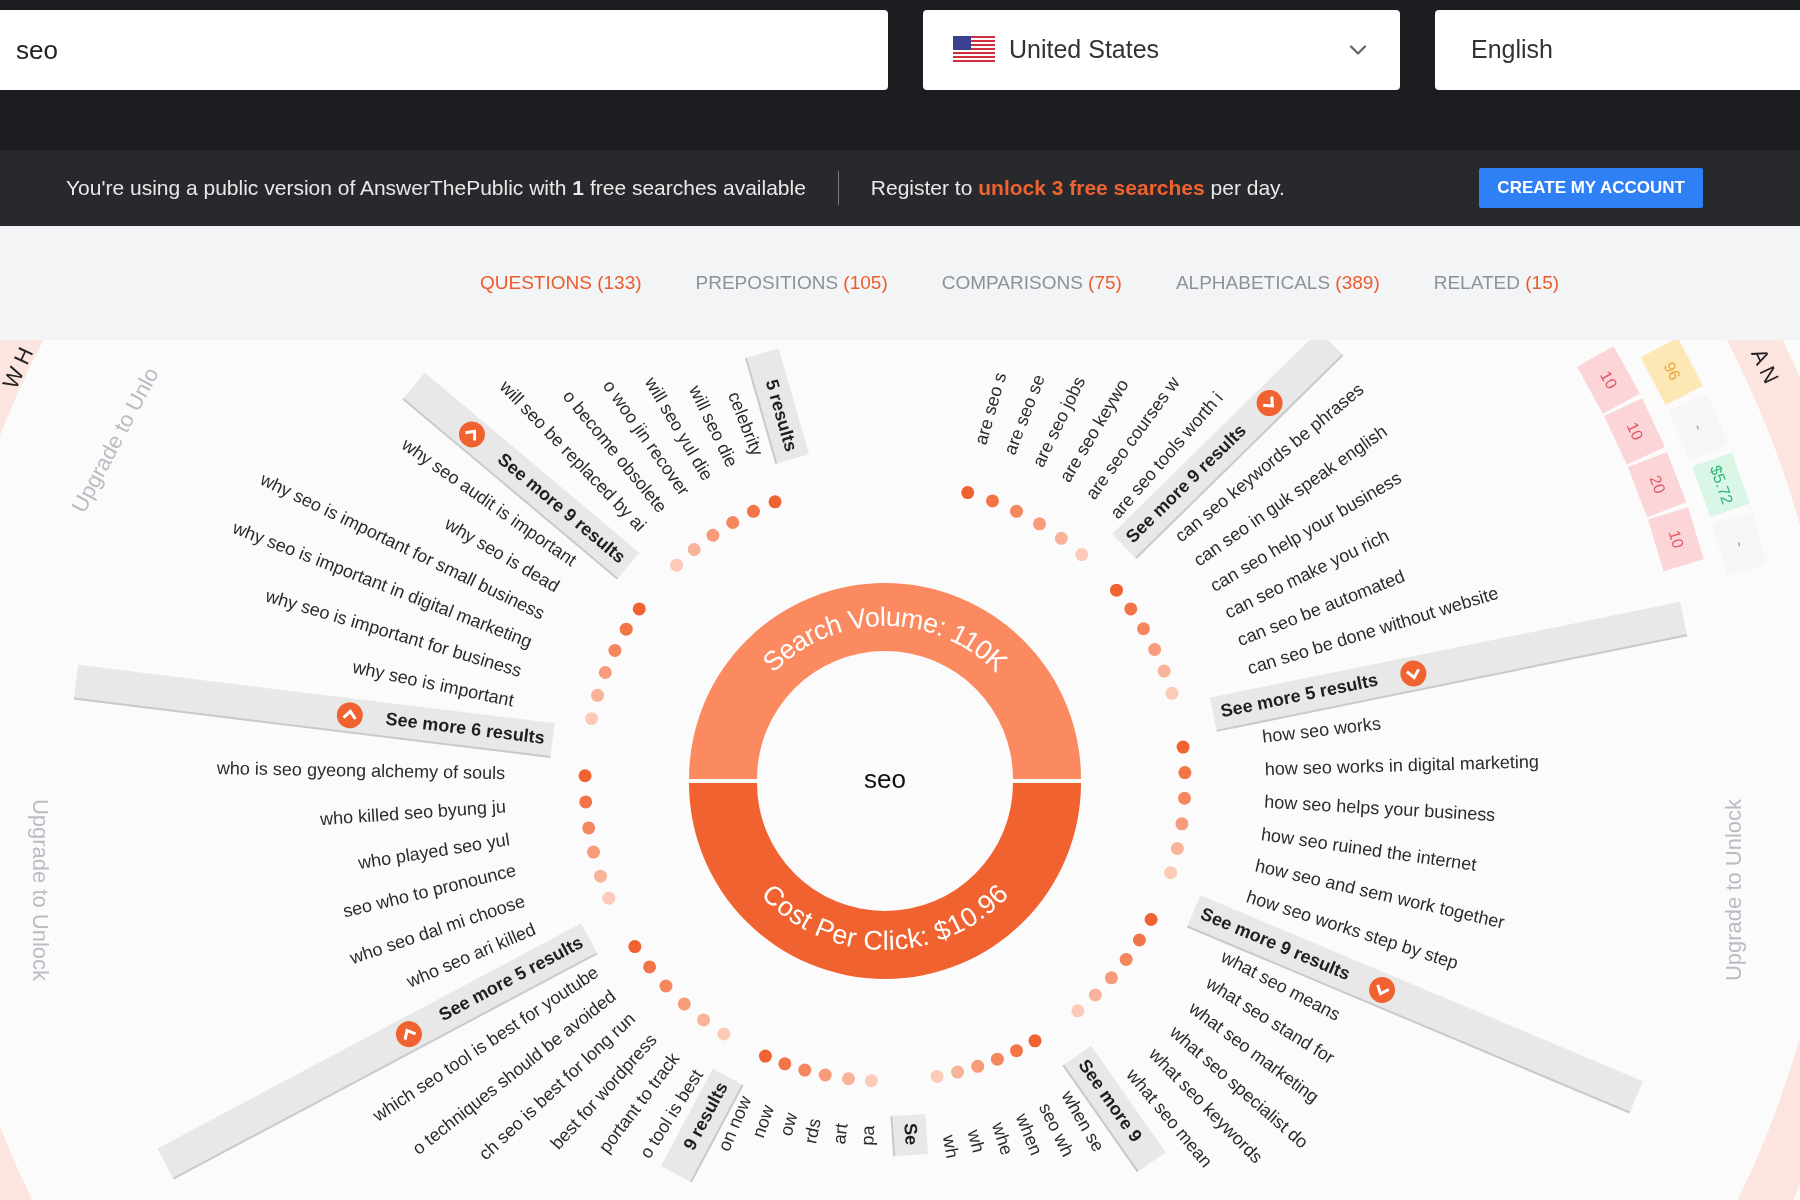 Image resolution: width=1800 pixels, height=1200 pixels. I want to click on language-field: English, so click(1617, 50).